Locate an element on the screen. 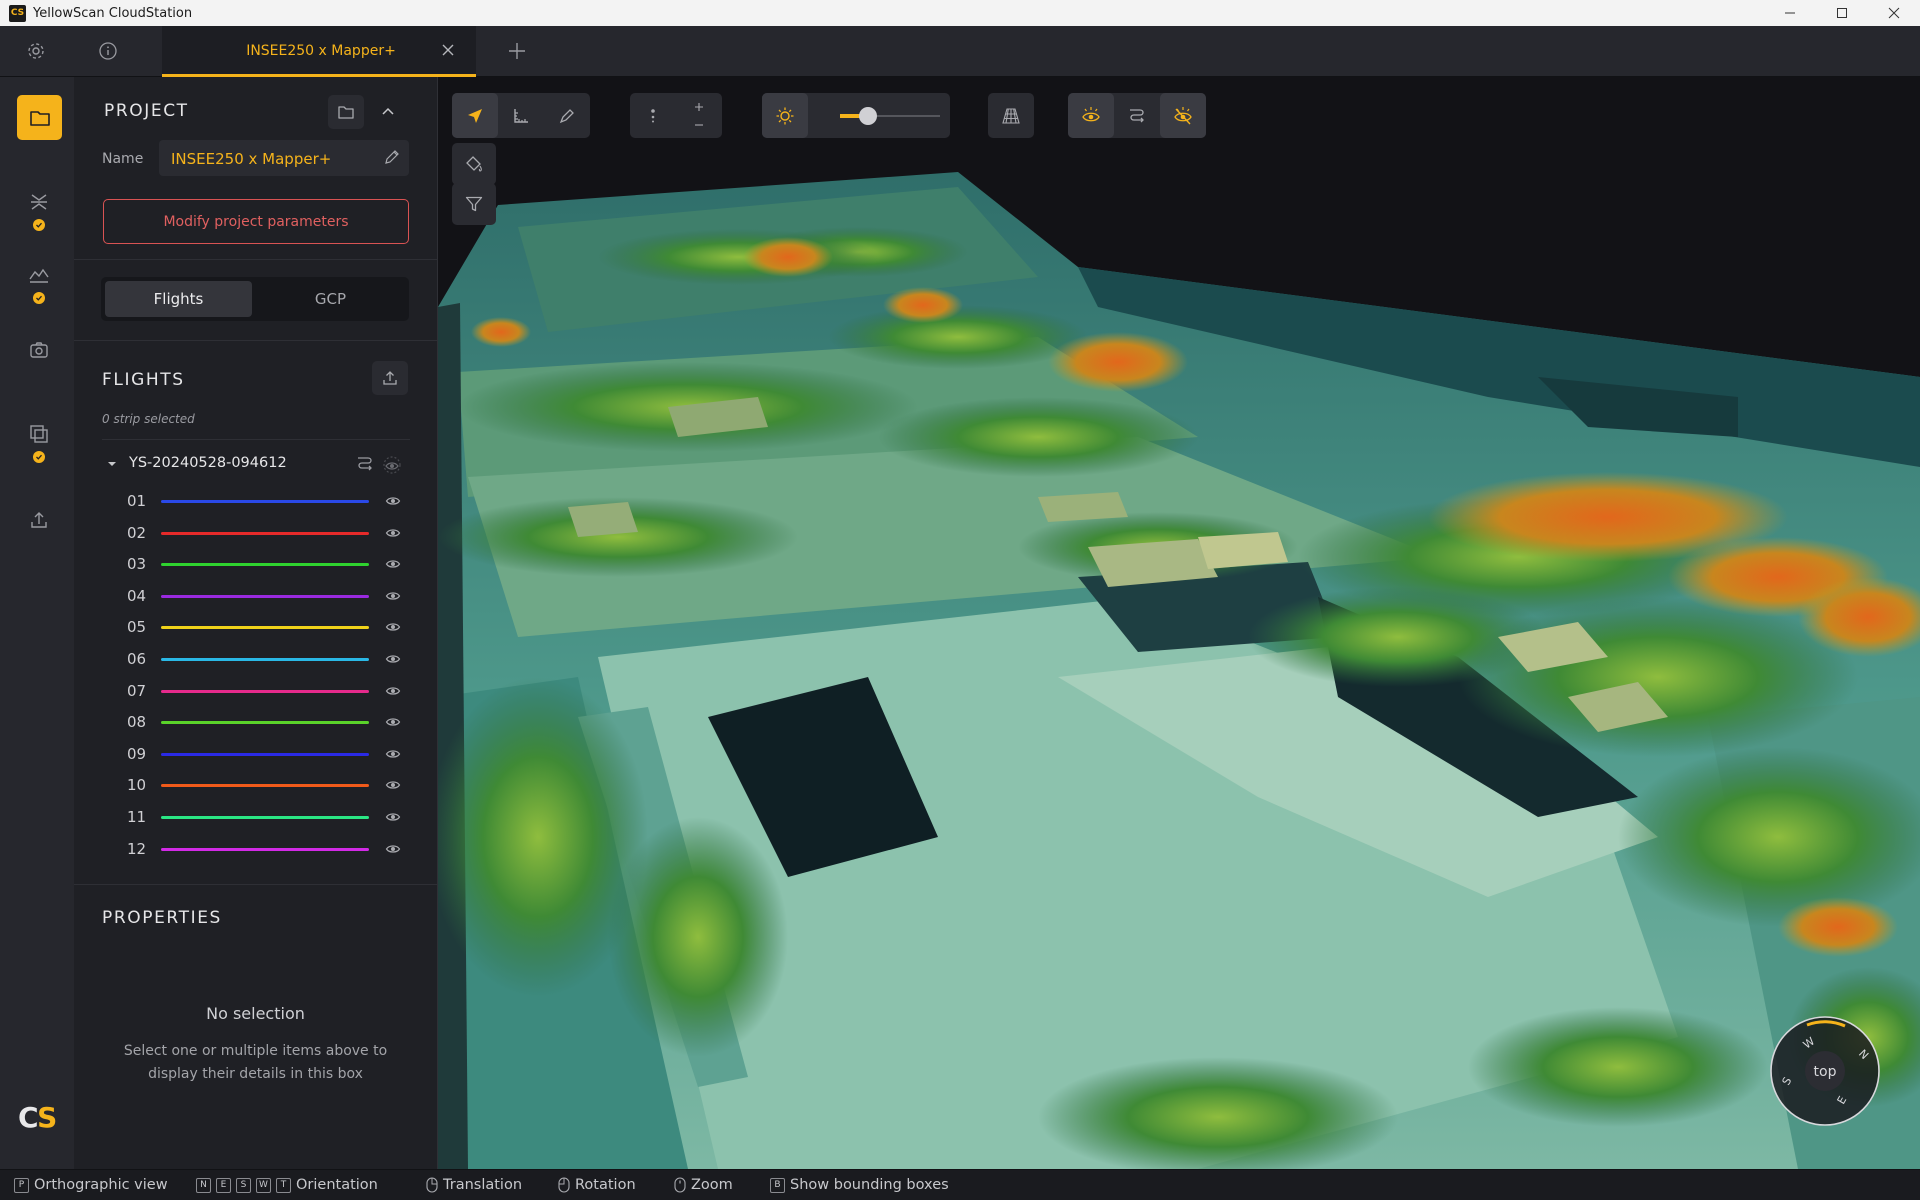 This screenshot has height=1200, width=1920. brightness-slider-handle is located at coordinates (868, 116).